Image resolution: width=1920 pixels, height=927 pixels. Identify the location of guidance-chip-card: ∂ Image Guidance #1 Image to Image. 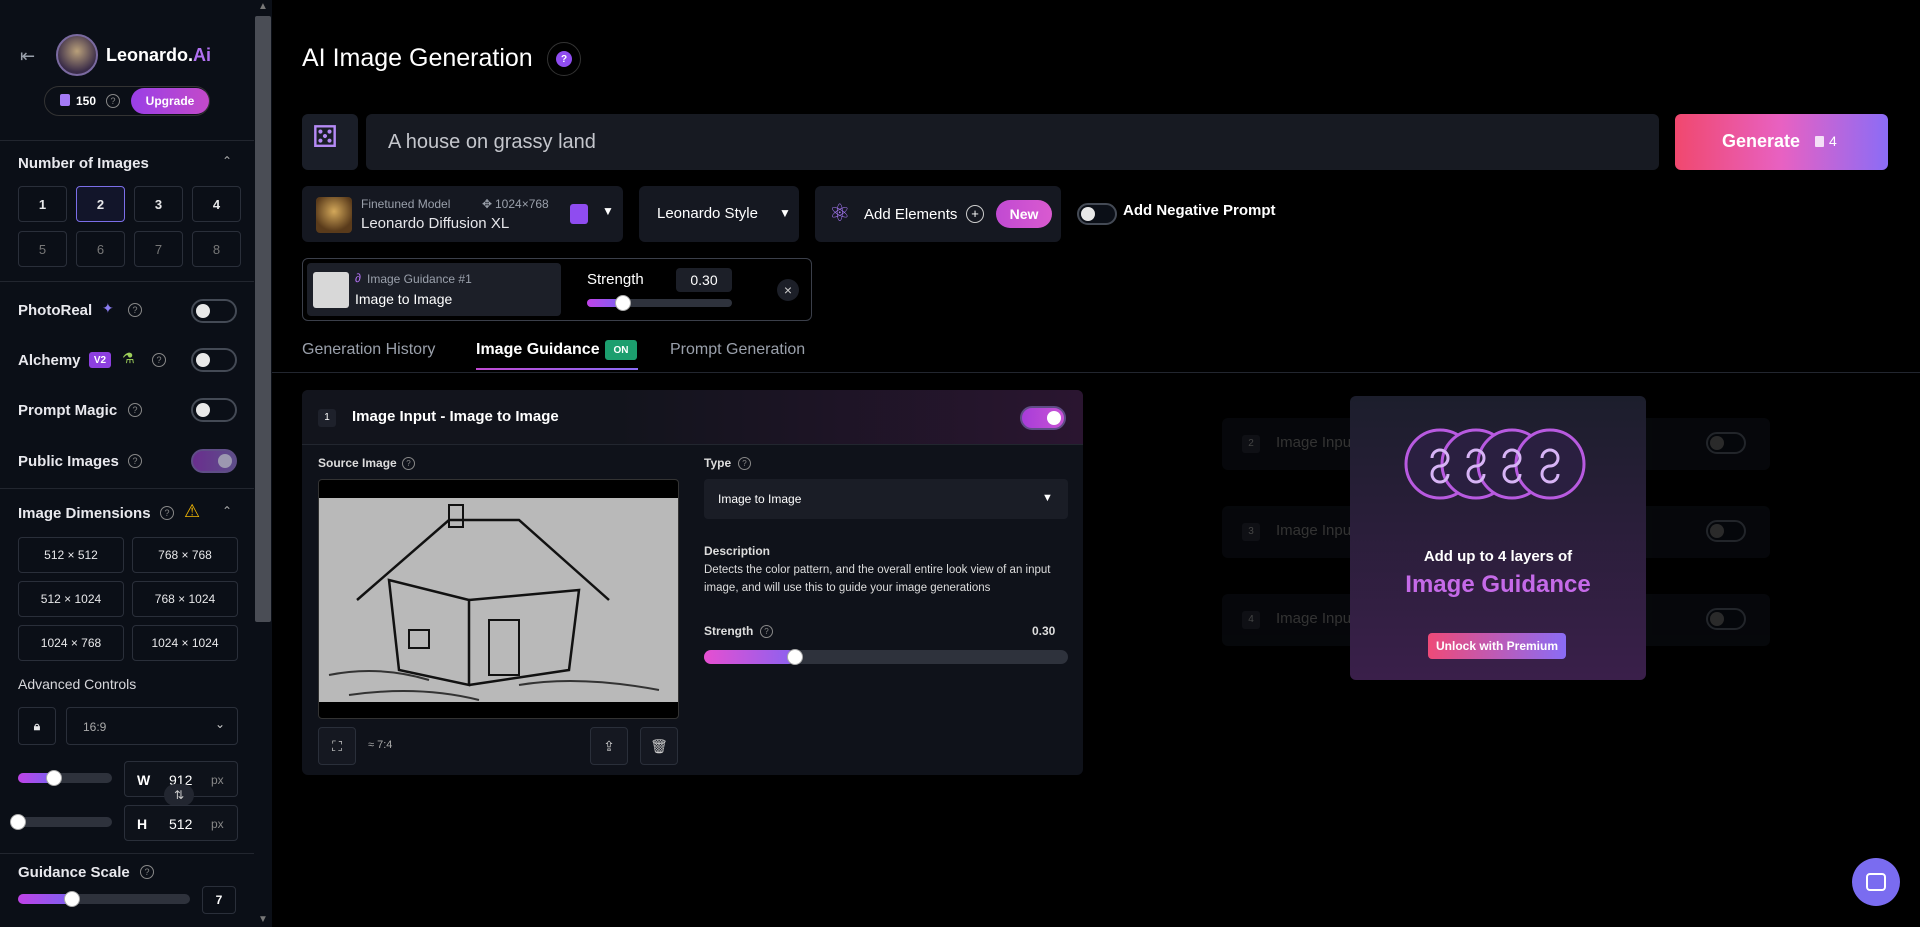
(434, 289).